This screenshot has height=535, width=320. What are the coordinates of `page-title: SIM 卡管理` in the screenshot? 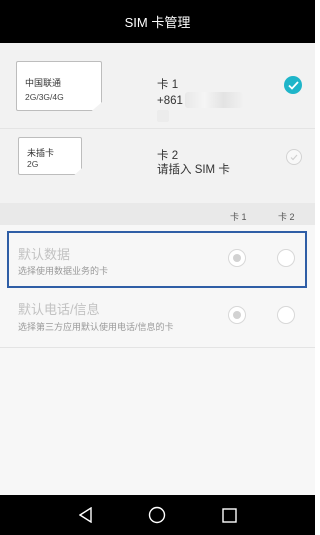 It's located at (157, 22).